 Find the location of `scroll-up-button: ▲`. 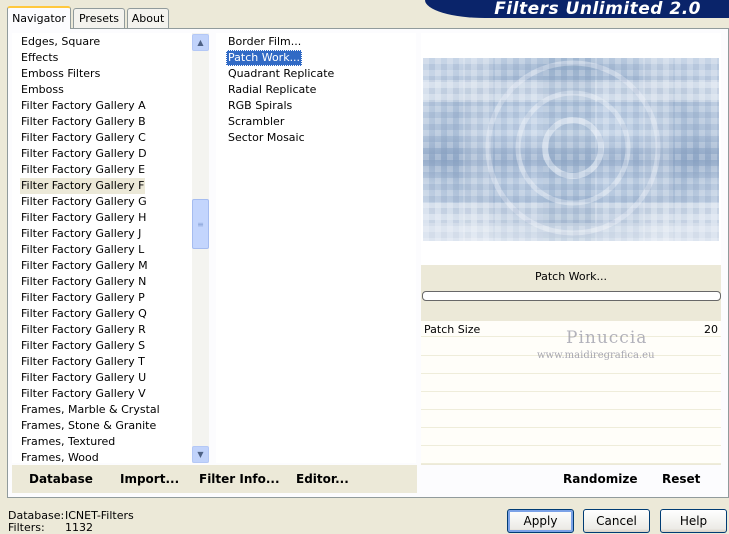

scroll-up-button: ▲ is located at coordinates (200, 42).